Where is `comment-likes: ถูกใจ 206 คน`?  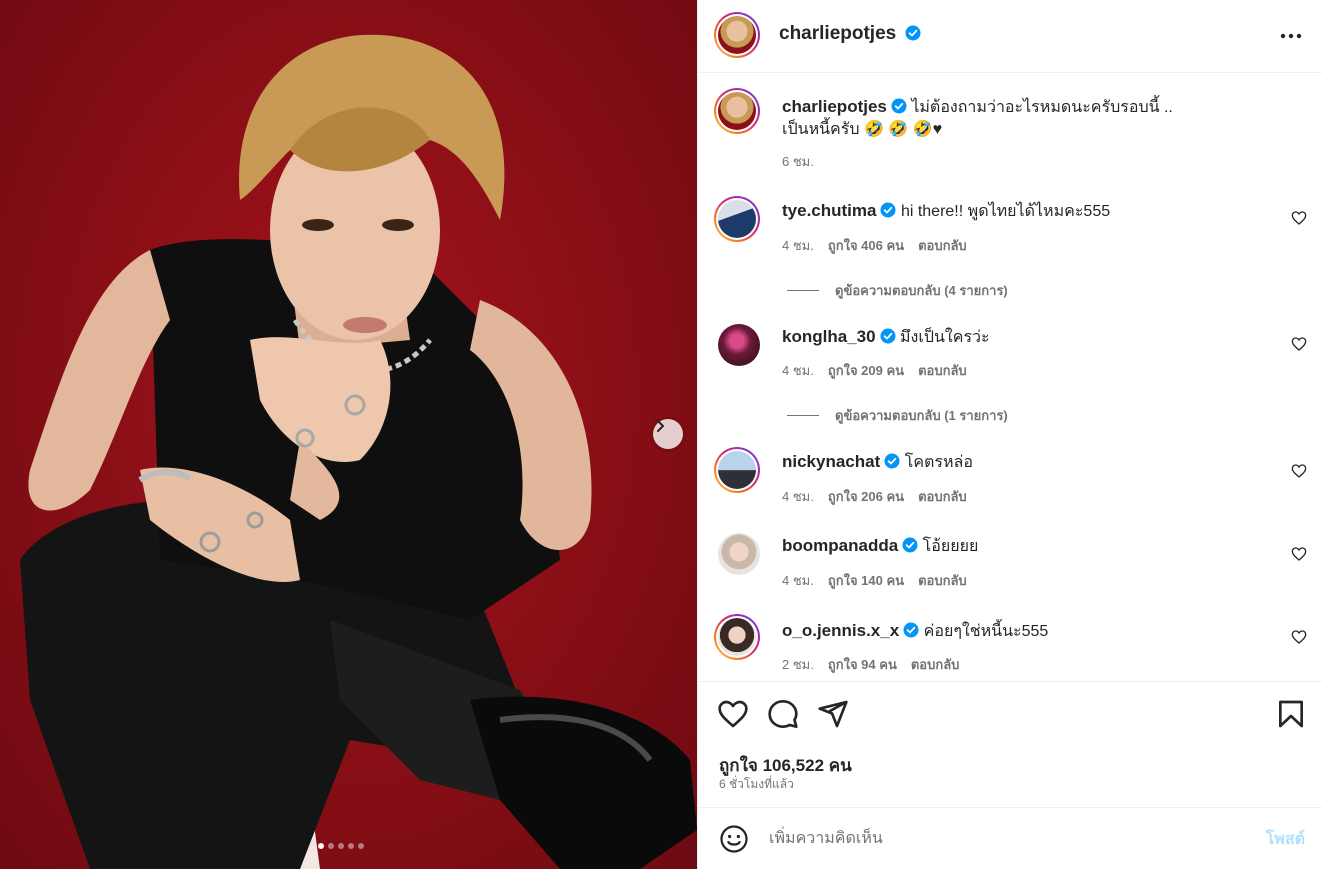
comment-likes: ถูกใจ 206 คน is located at coordinates (866, 496).